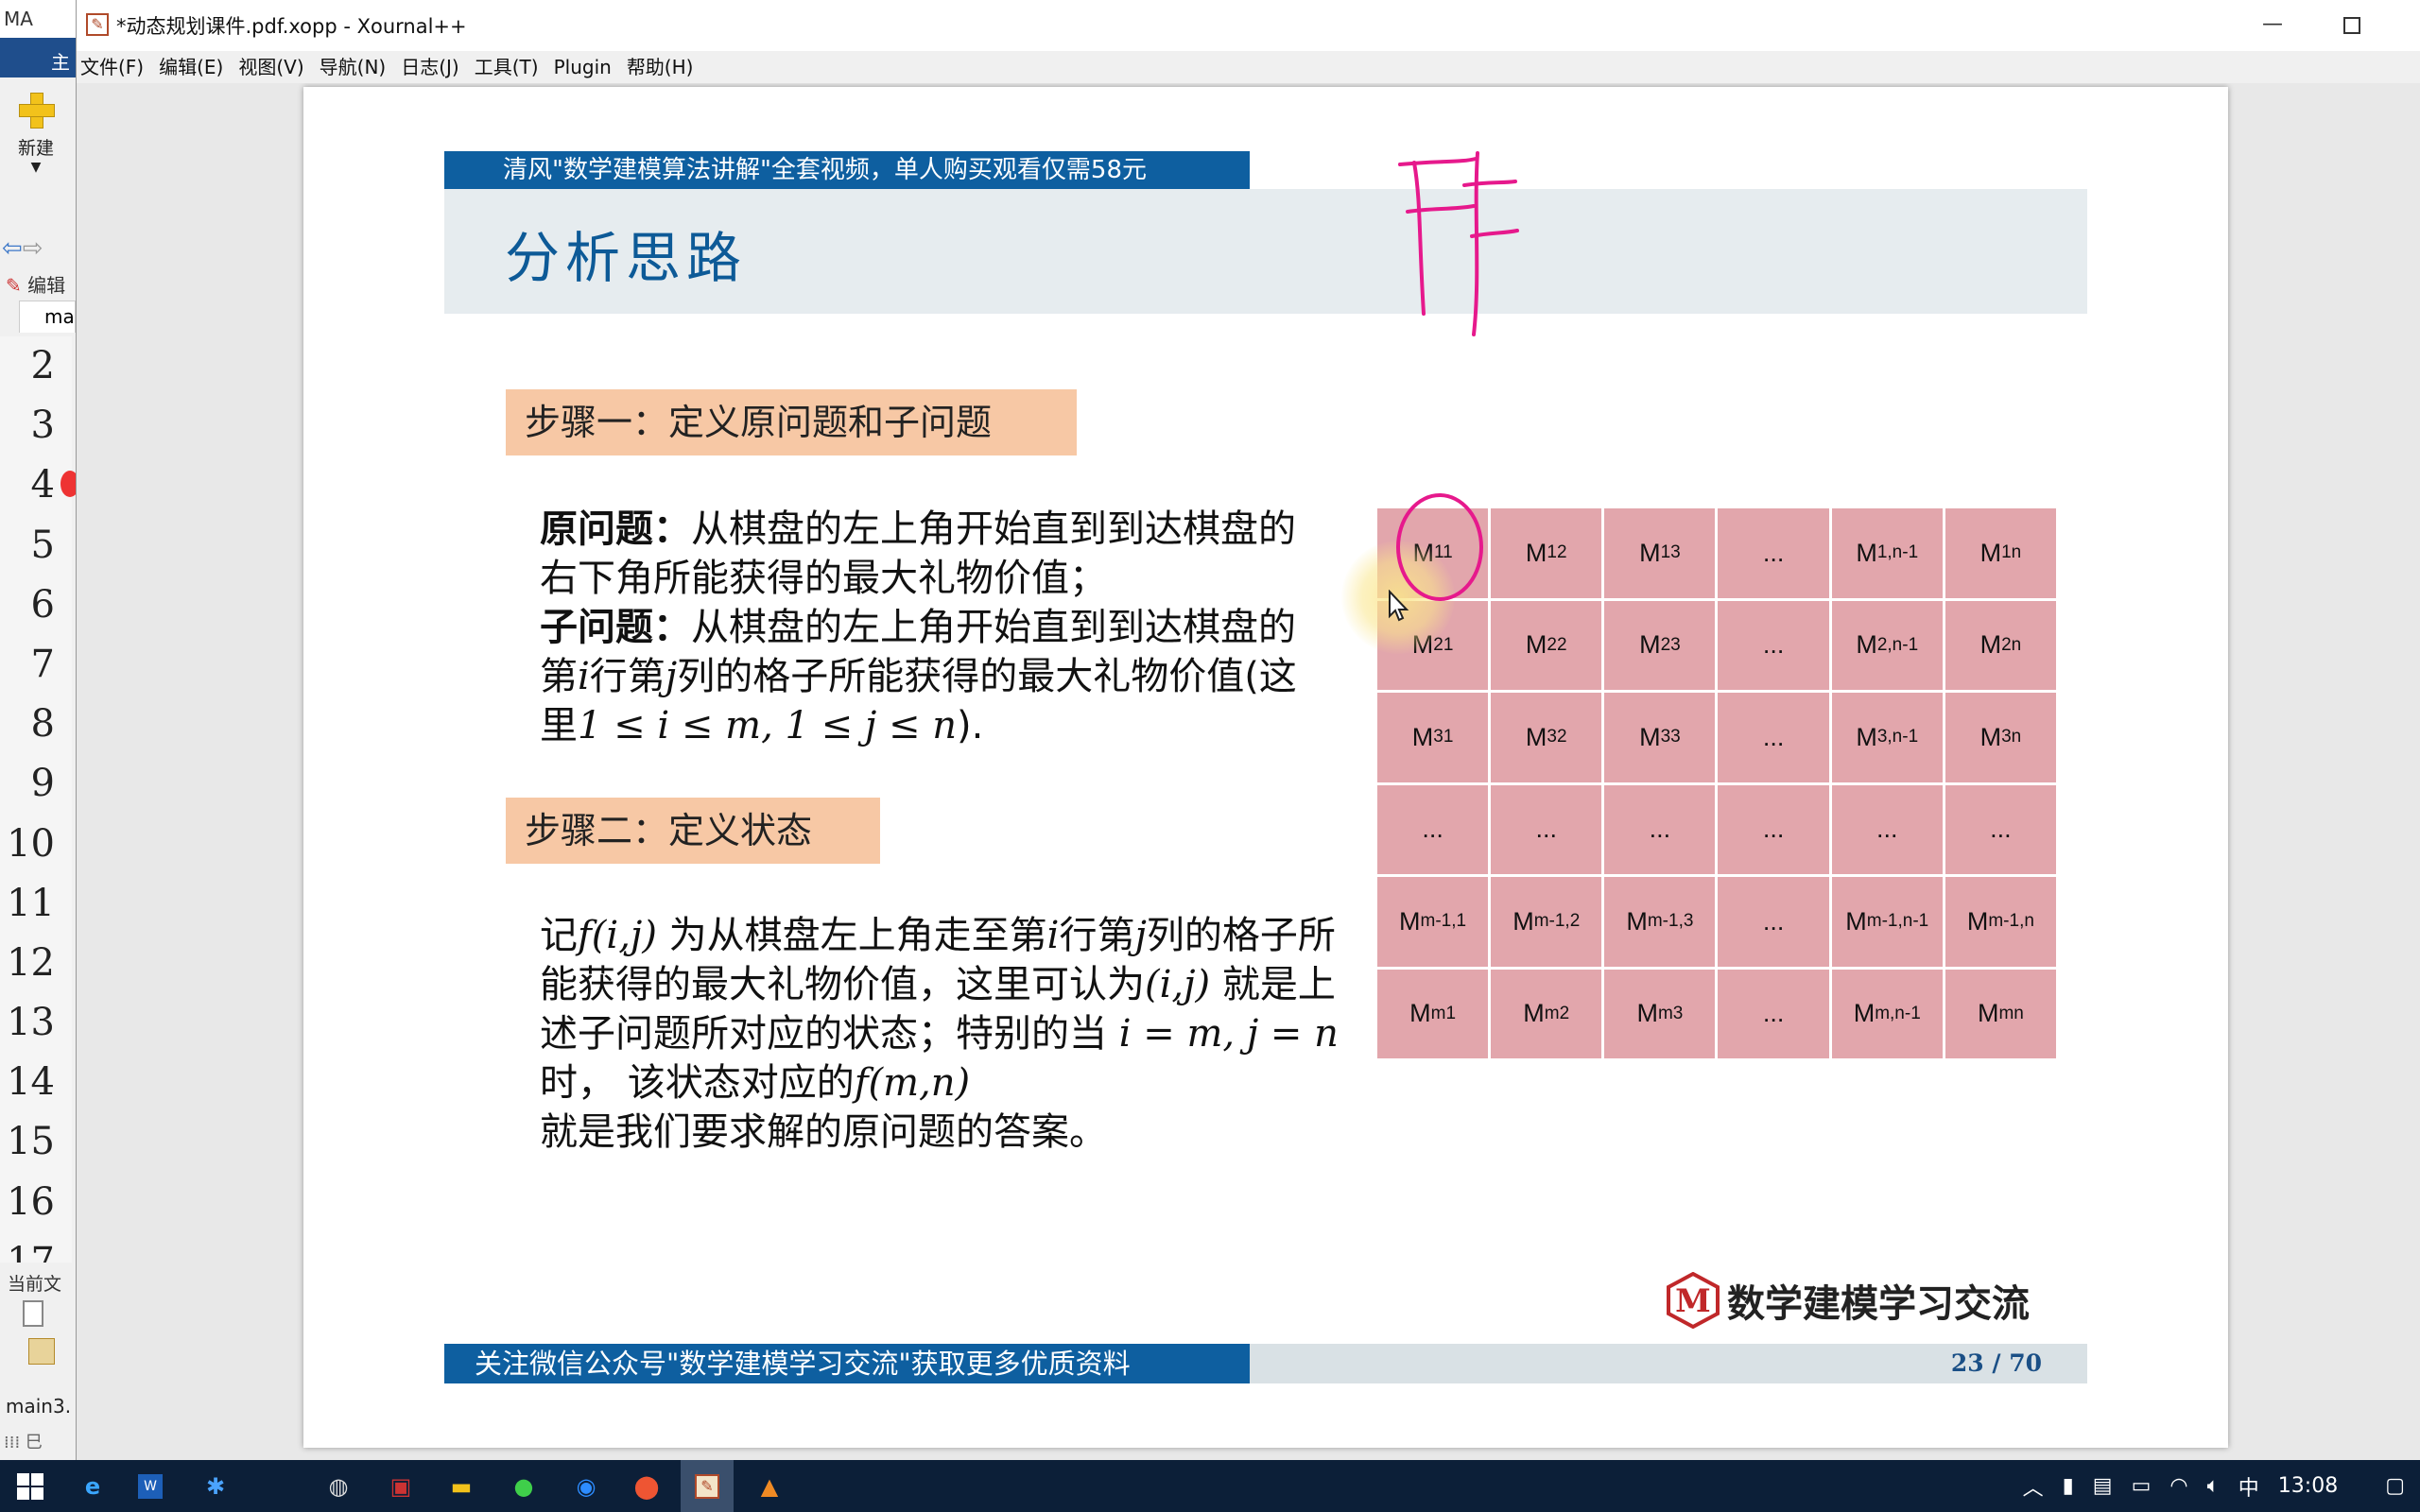  Describe the element at coordinates (584, 676) in the screenshot. I see `var-i: i` at that location.